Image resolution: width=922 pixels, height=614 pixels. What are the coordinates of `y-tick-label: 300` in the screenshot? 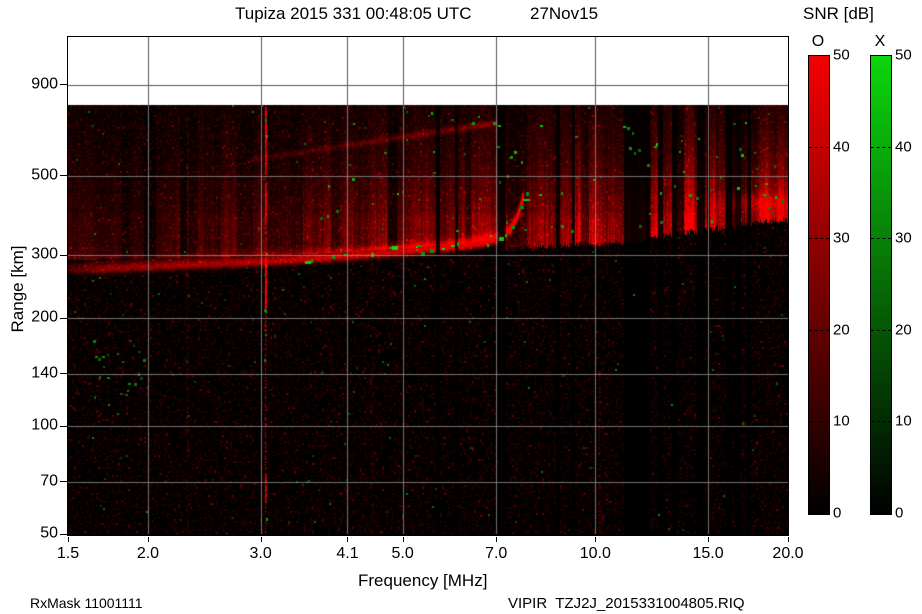 It's located at (44, 255).